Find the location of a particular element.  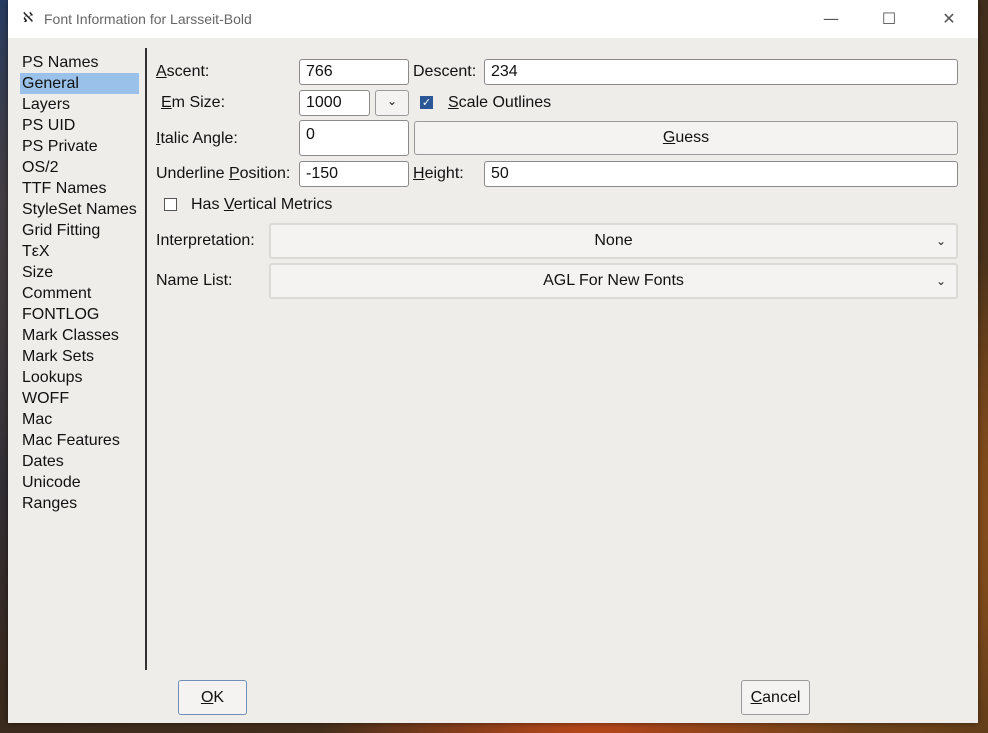

fontforge-icon: ℵ is located at coordinates (28, 18).